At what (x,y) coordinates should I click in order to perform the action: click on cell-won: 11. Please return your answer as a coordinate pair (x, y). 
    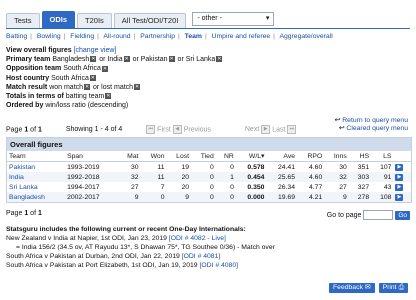
    Looking at the image, I should click on (161, 167).